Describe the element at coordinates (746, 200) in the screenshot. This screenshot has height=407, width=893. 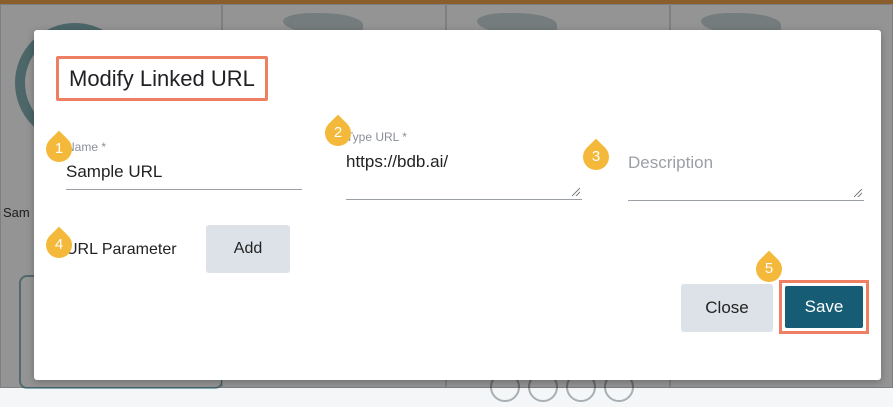
I see `description-underline` at that location.